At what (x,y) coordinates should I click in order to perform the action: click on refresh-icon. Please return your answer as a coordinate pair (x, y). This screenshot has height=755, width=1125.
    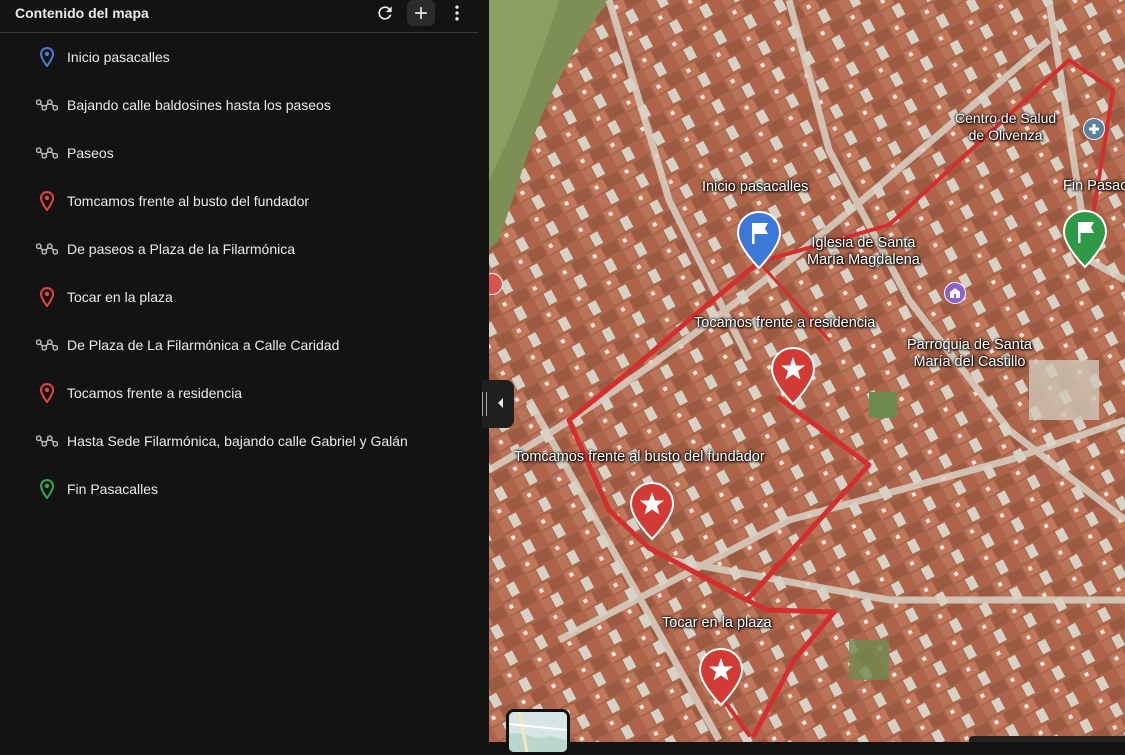
    Looking at the image, I should click on (385, 13).